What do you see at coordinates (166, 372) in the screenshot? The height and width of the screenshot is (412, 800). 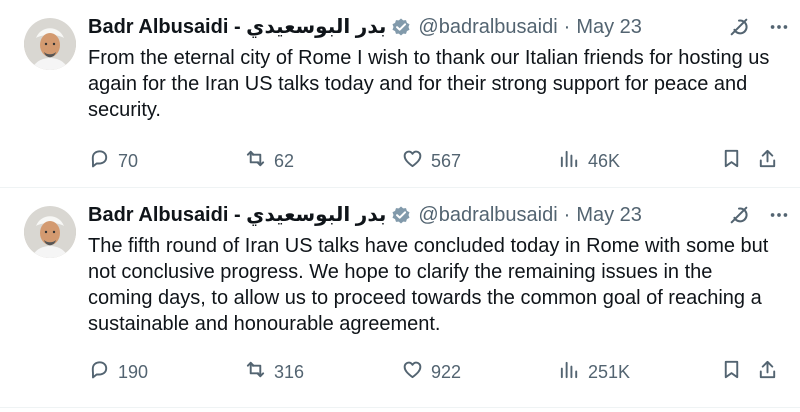 I see `reply-button: 190` at bounding box center [166, 372].